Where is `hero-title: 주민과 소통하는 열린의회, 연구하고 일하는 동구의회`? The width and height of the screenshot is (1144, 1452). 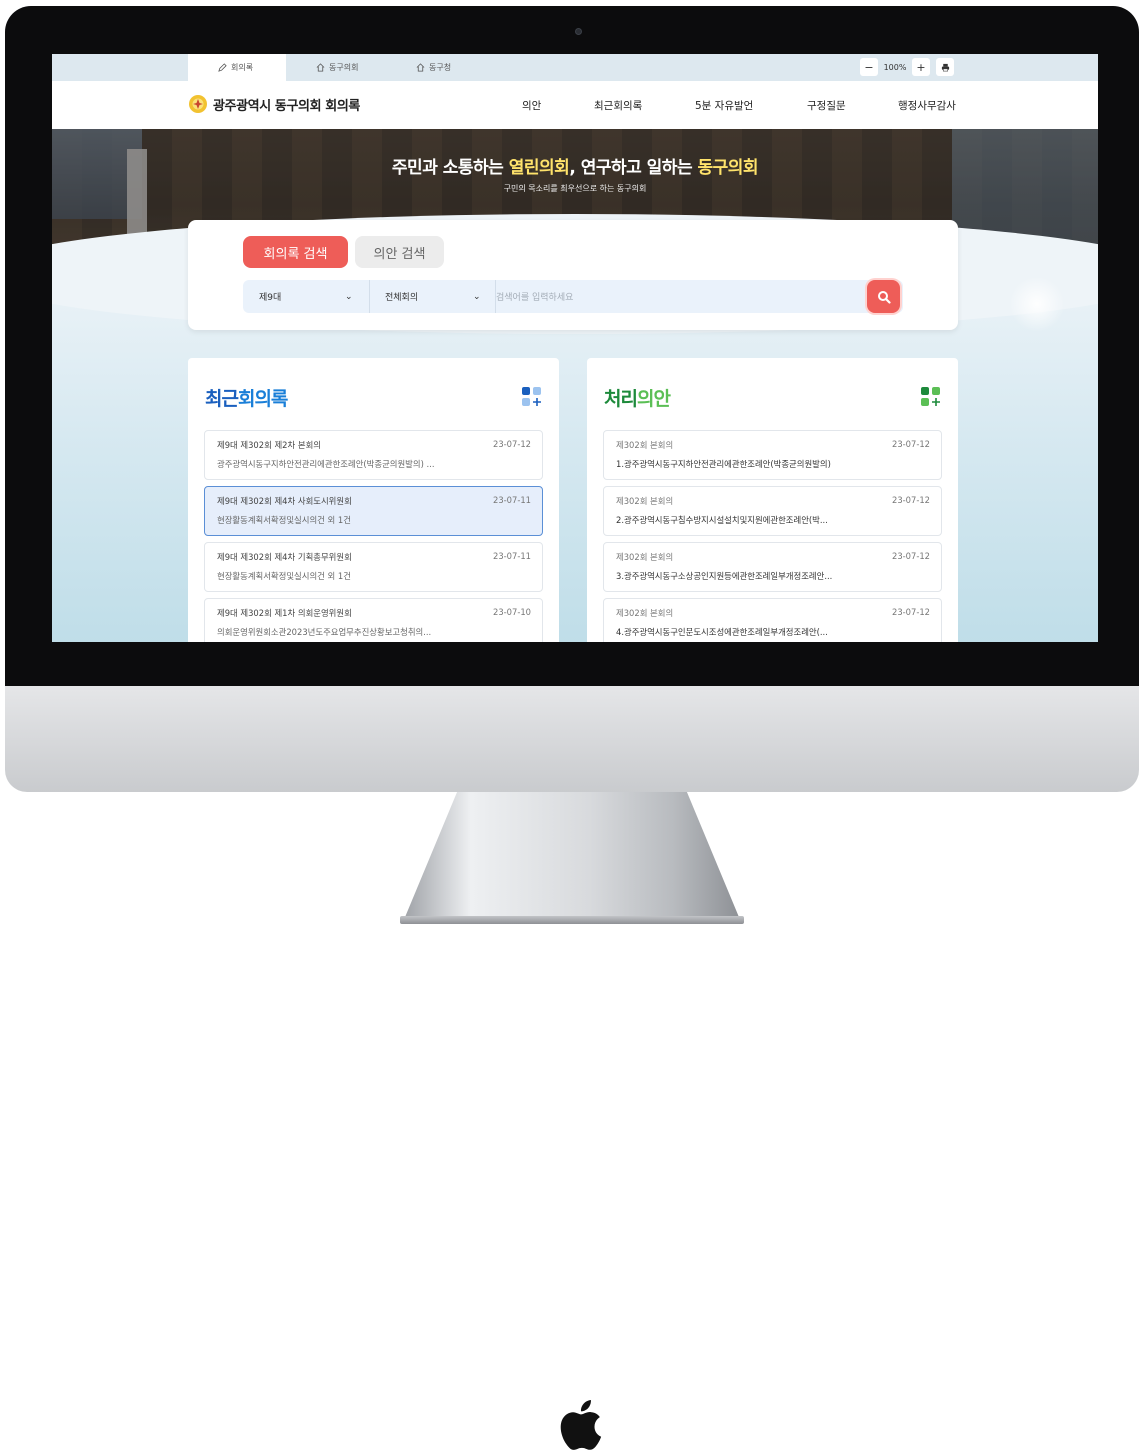
hero-title: 주민과 소통하는 열린의회, 연구하고 일하는 동구의회 is located at coordinates (575, 165).